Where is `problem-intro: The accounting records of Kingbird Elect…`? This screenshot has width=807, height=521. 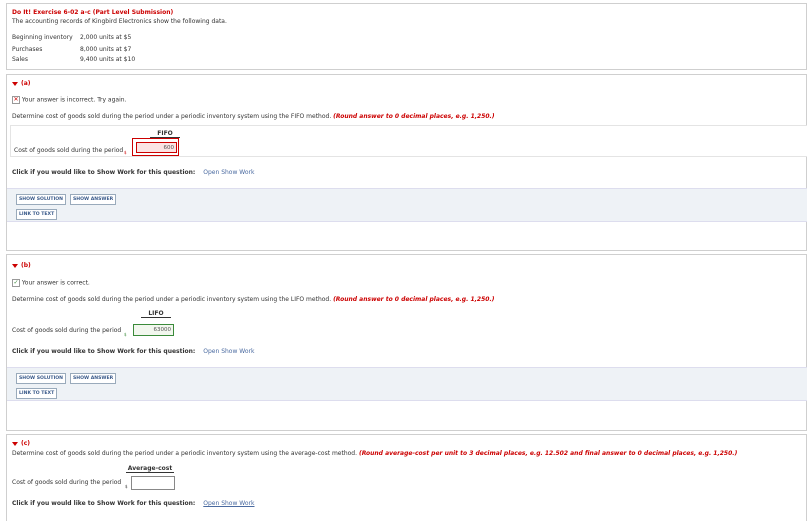 problem-intro: The accounting records of Kingbird Elect… is located at coordinates (119, 21).